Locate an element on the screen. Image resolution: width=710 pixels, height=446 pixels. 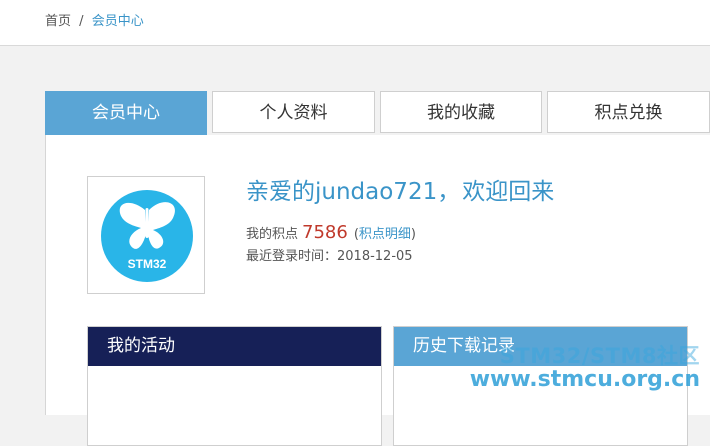
avatar: STM32 is located at coordinates (146, 235).